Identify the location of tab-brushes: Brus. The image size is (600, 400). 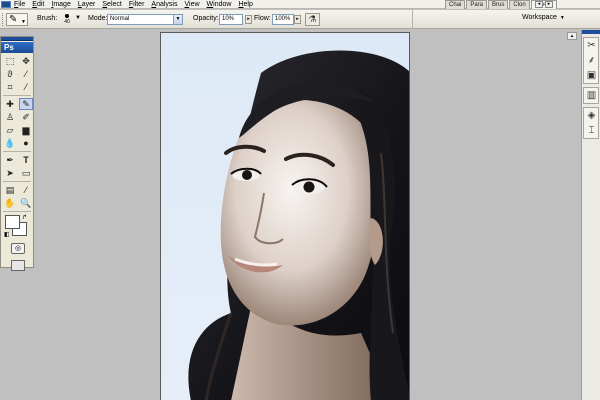
(498, 4).